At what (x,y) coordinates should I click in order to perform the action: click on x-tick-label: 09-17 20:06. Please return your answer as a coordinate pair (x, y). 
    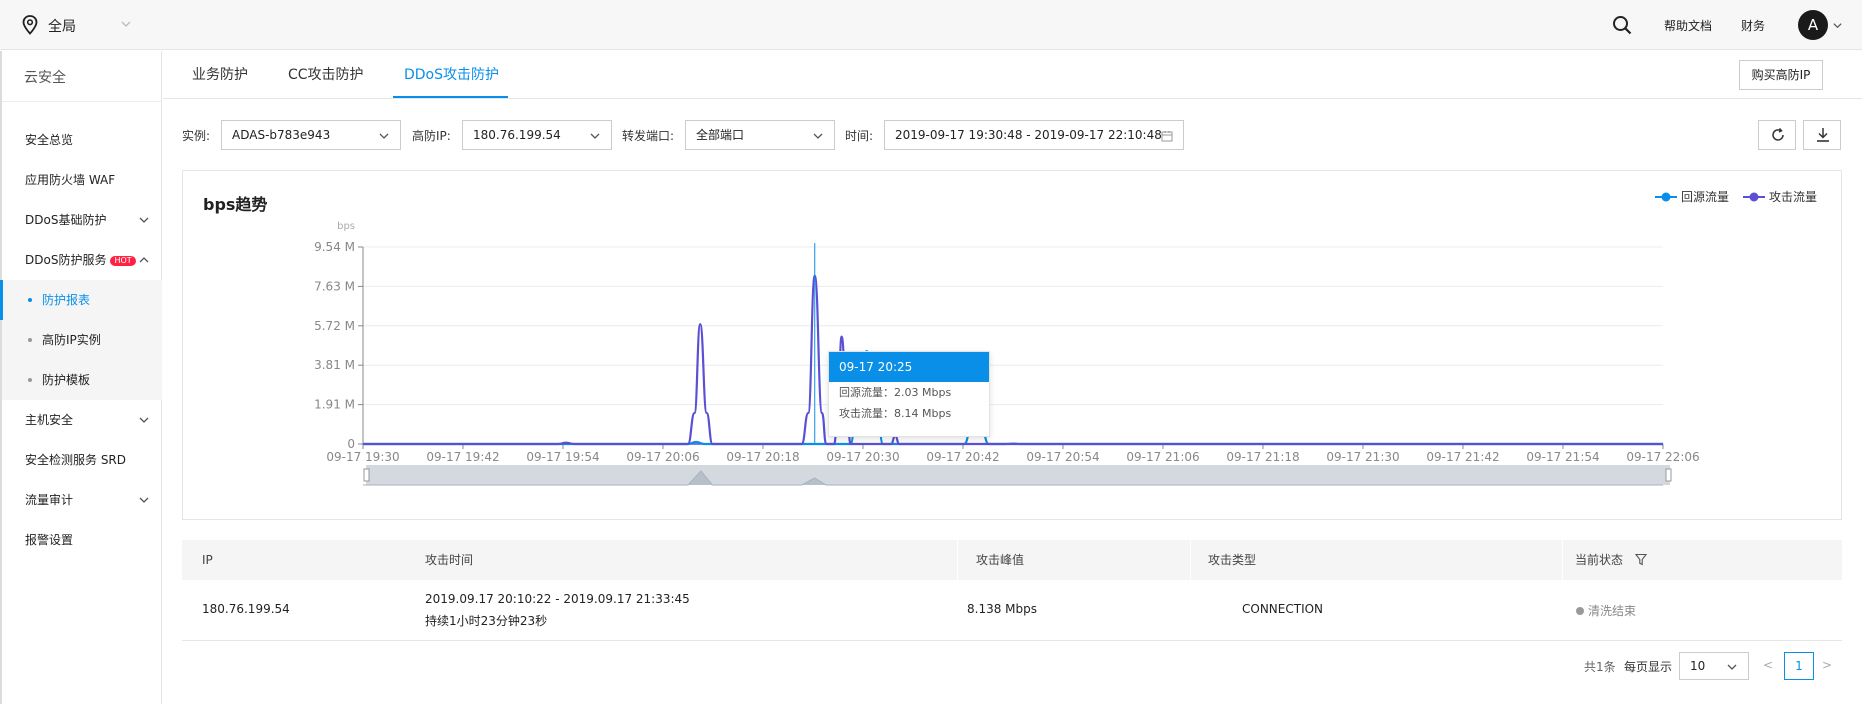
    Looking at the image, I should click on (662, 457).